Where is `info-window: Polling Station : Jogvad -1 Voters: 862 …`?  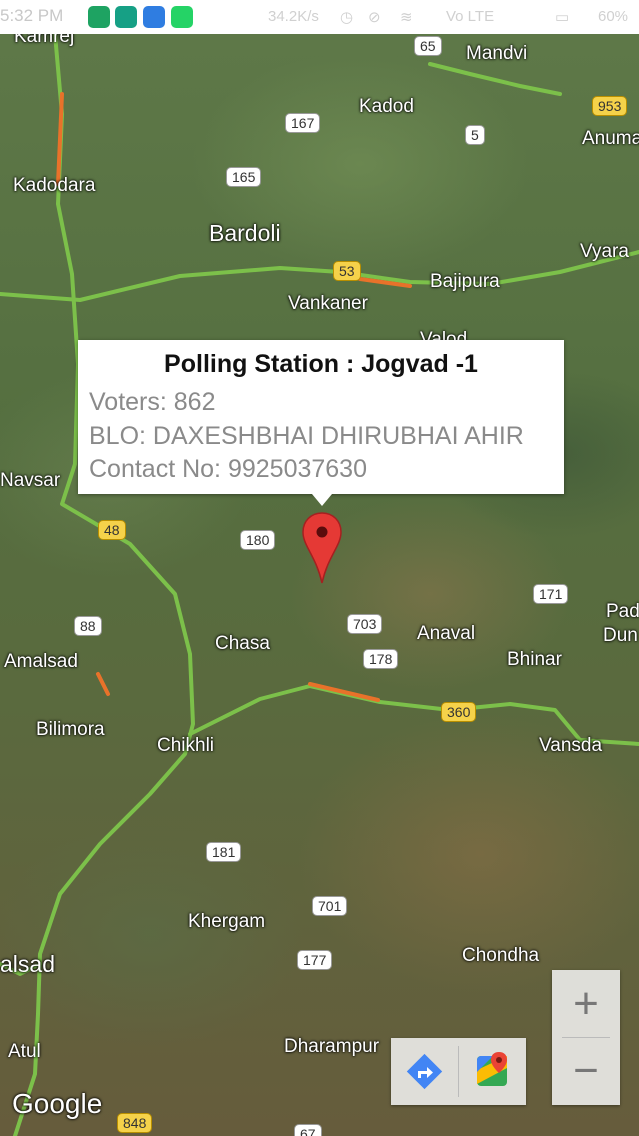 info-window: Polling Station : Jogvad -1 Voters: 862 … is located at coordinates (321, 423).